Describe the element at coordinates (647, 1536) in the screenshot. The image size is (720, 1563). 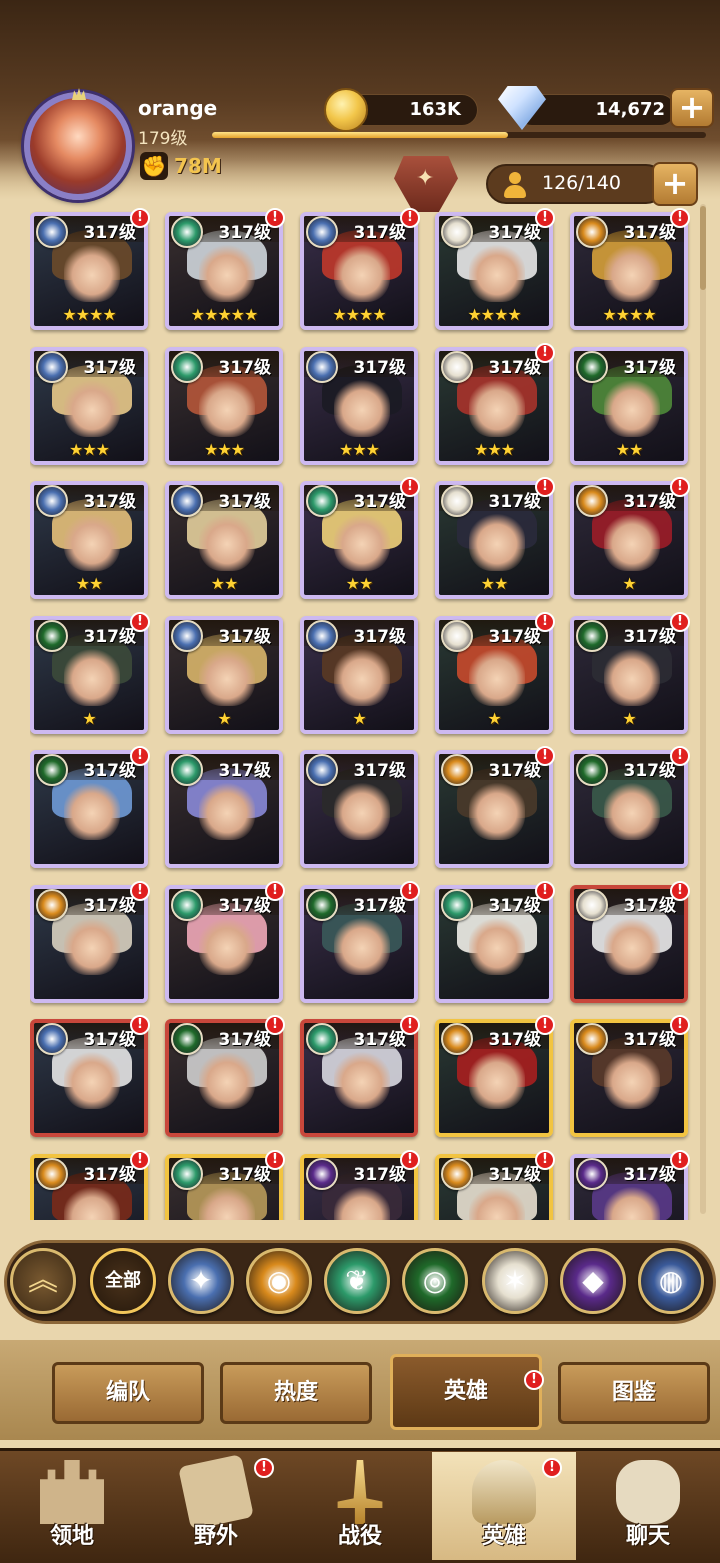
I see `nav-label: 聊天` at that location.